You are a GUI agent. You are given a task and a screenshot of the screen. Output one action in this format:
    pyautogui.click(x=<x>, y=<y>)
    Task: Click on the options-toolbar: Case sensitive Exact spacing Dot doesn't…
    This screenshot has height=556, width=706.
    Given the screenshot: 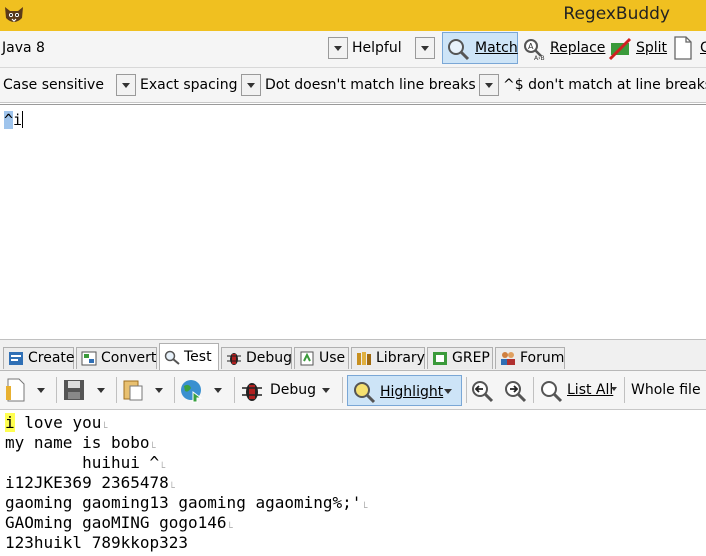 What is the action you would take?
    pyautogui.click(x=353, y=85)
    